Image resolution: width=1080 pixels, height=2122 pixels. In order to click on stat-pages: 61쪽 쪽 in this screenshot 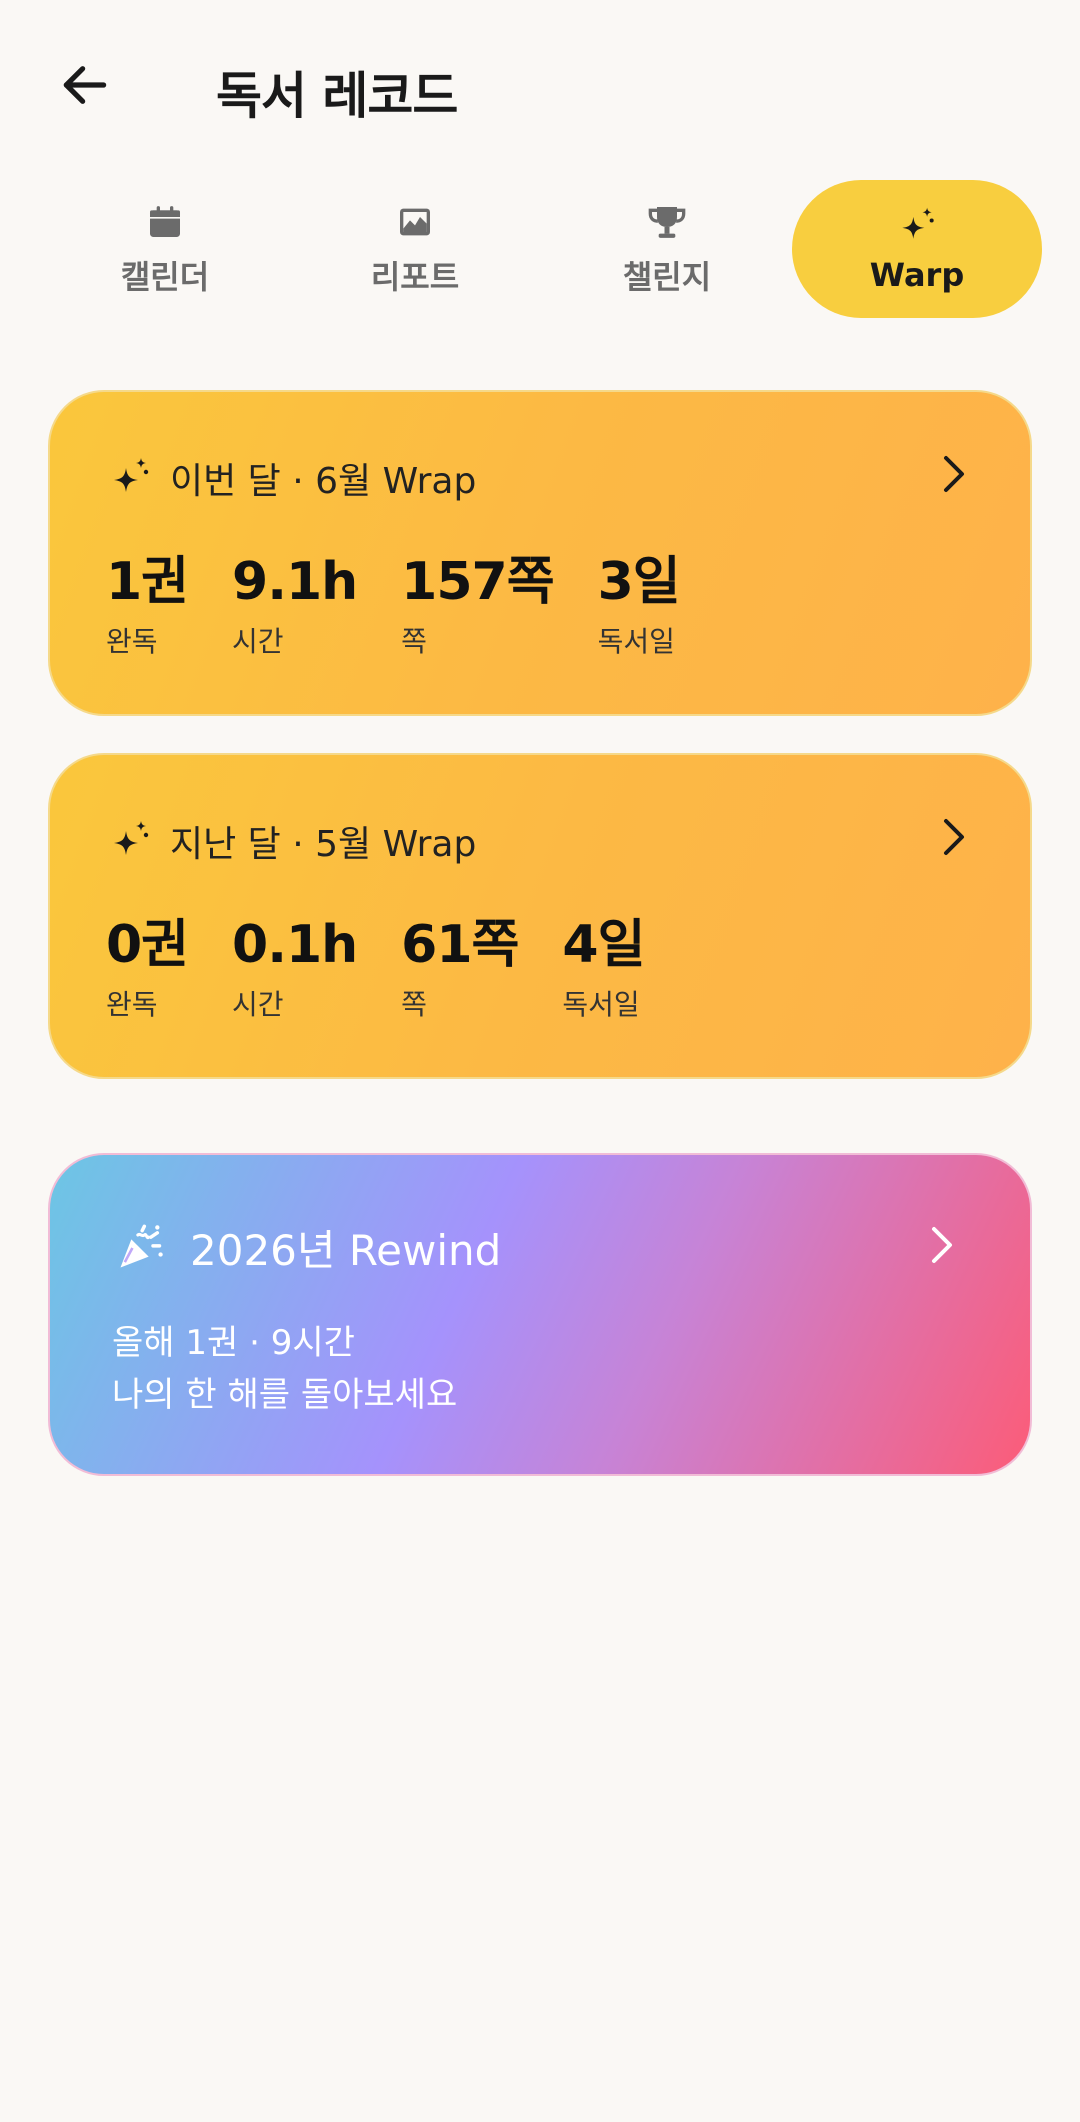, I will do `click(460, 969)`.